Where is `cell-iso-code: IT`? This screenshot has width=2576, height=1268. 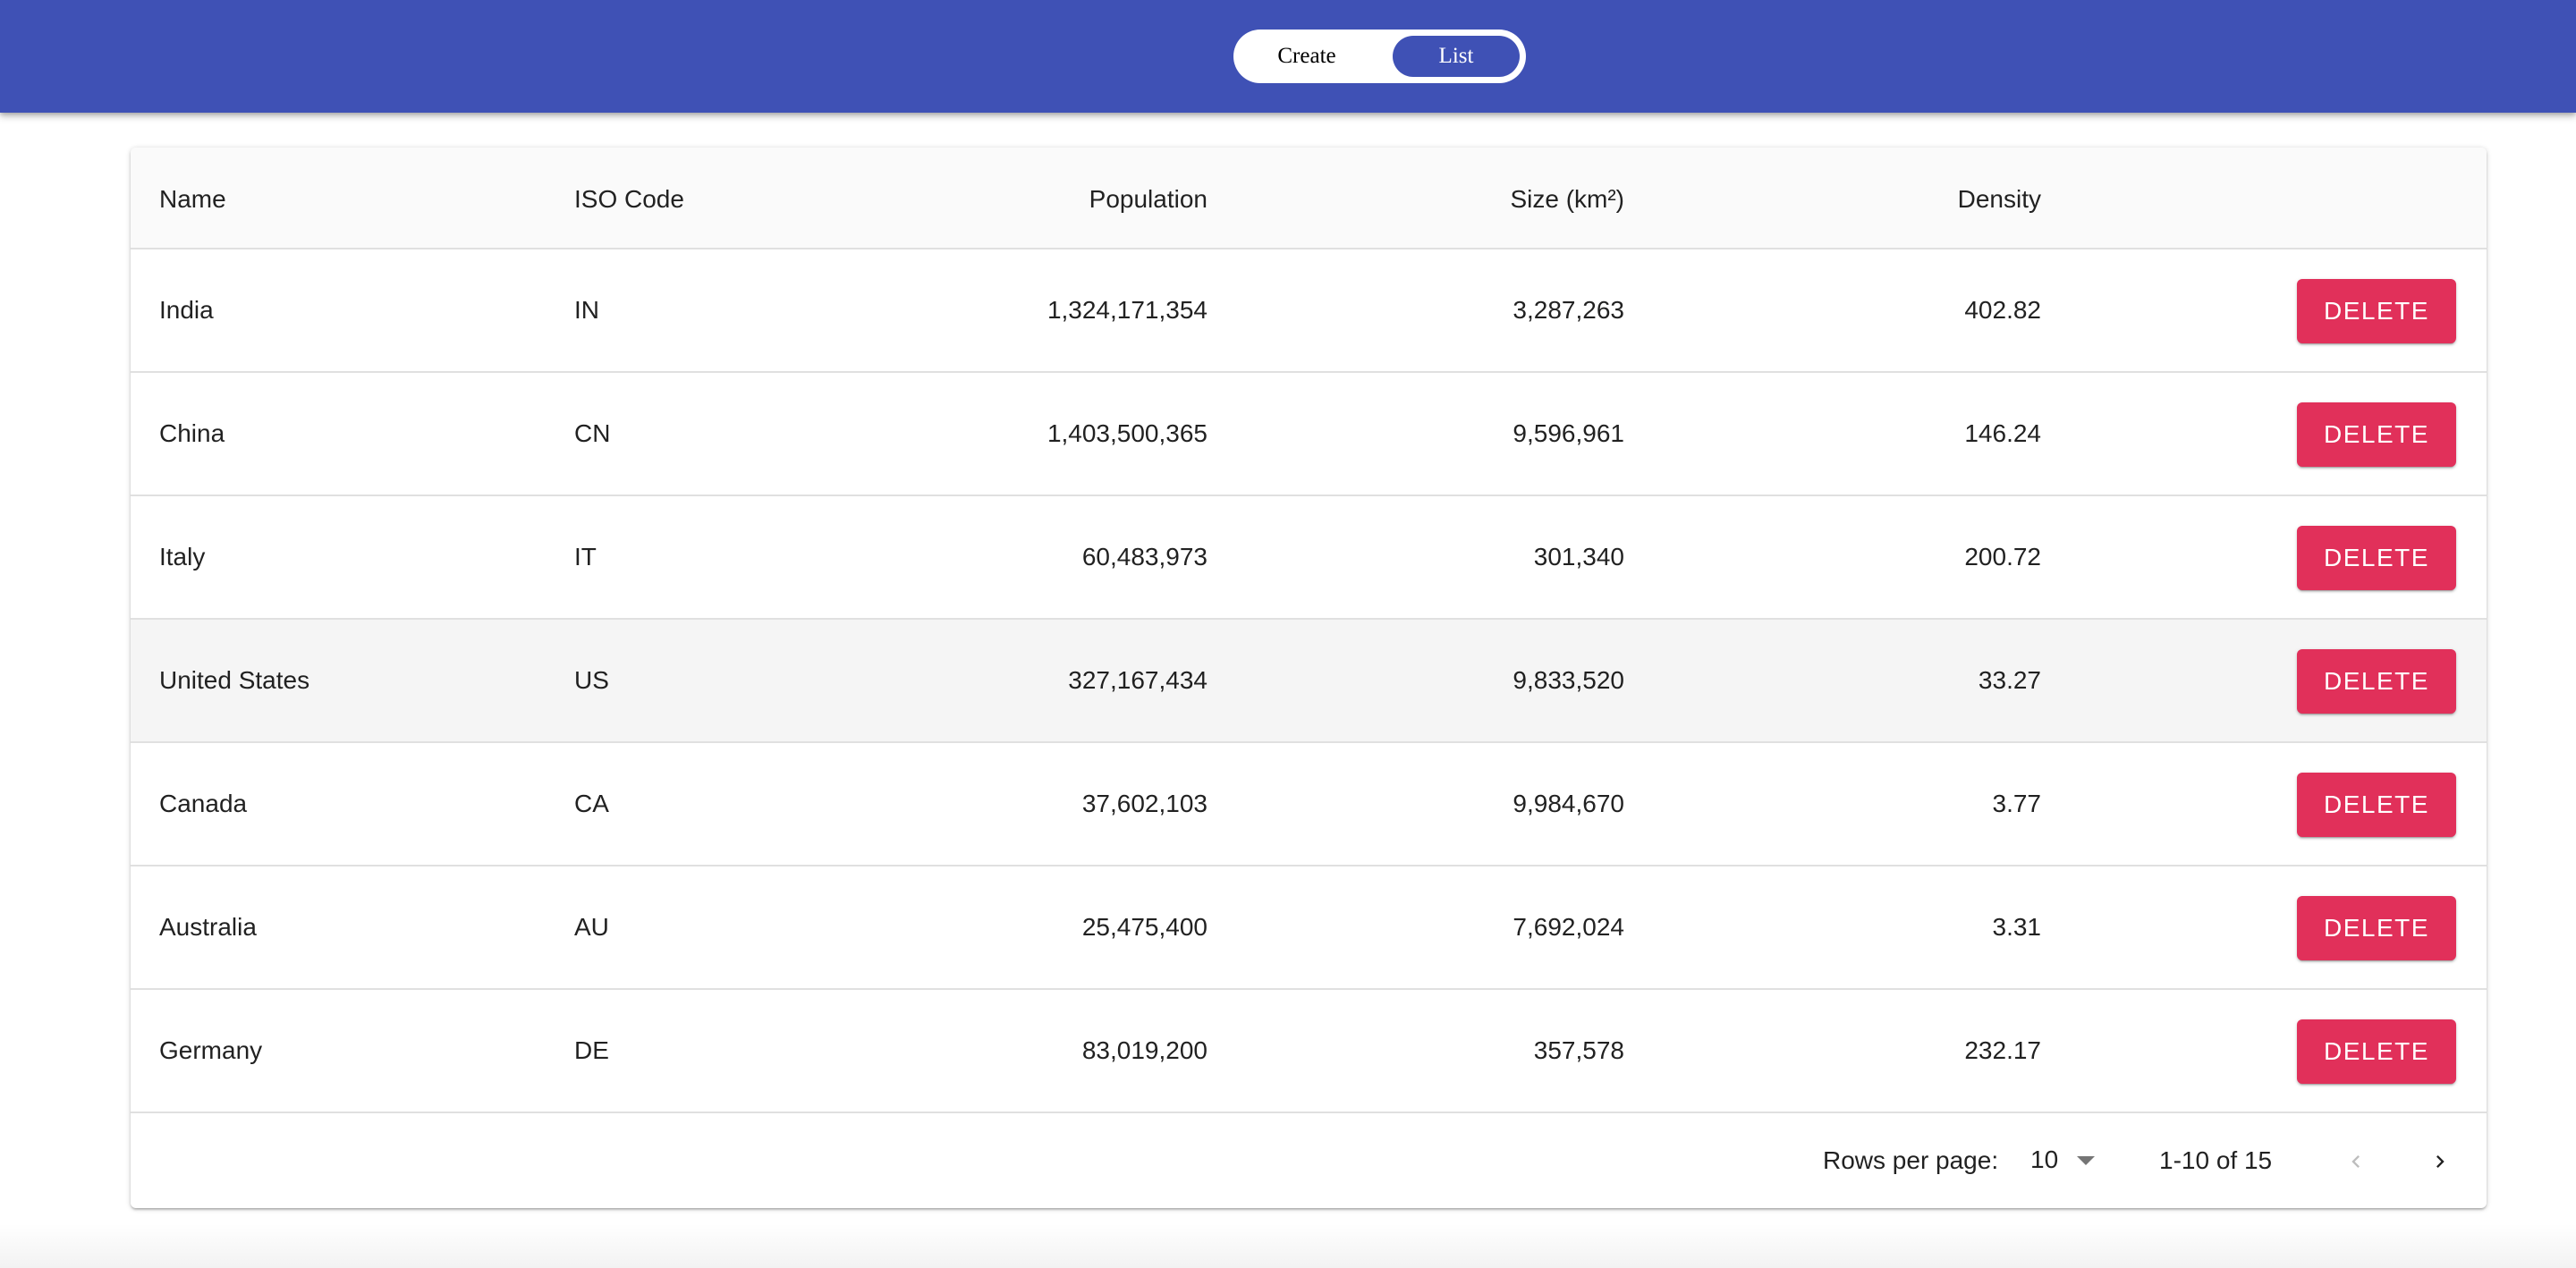
cell-iso-code: IT is located at coordinates (585, 557).